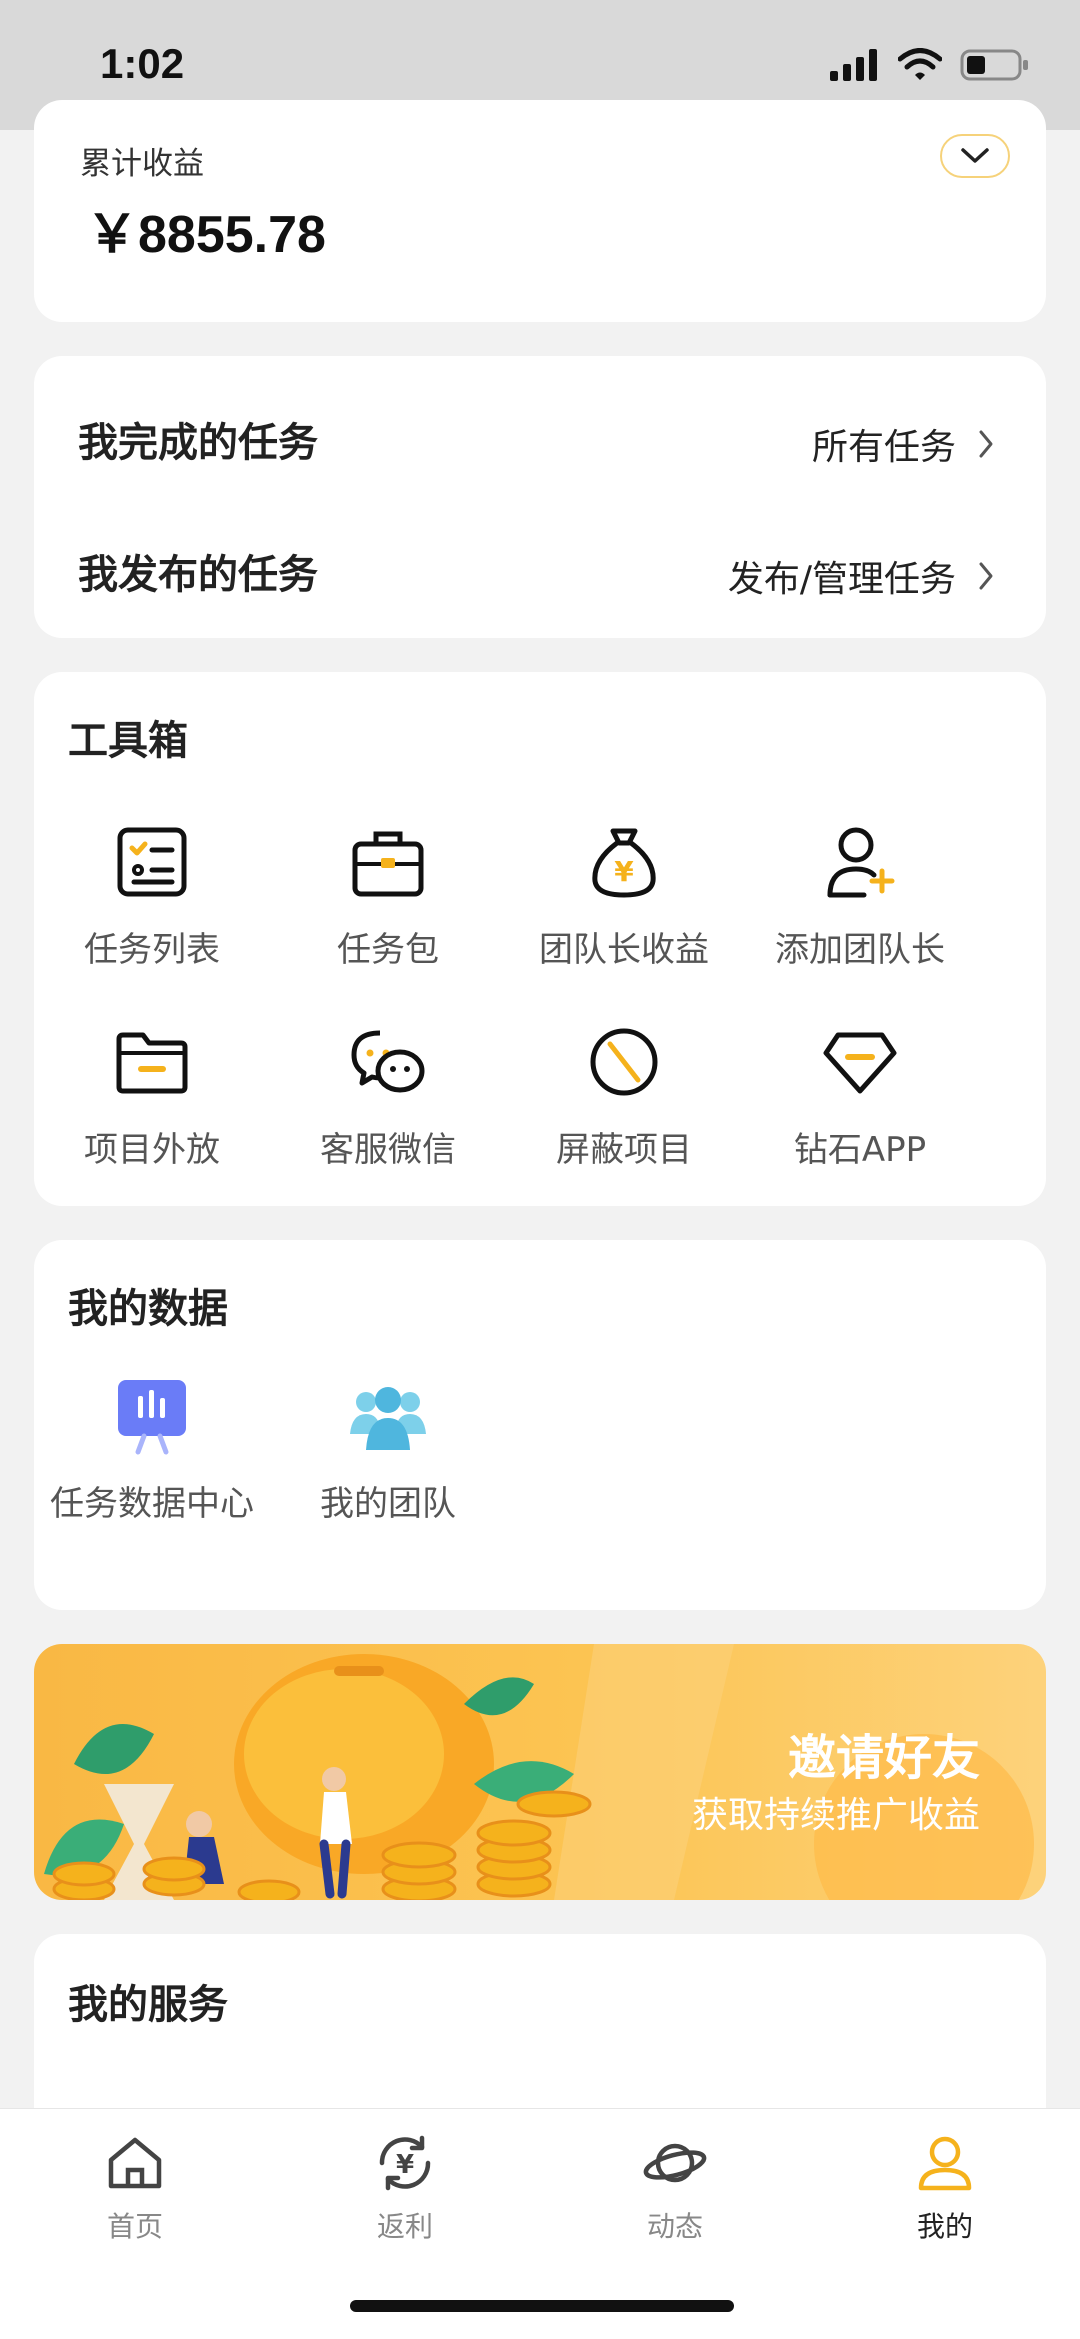  I want to click on manage-tasks-label: 发布/管理任务, so click(841, 579).